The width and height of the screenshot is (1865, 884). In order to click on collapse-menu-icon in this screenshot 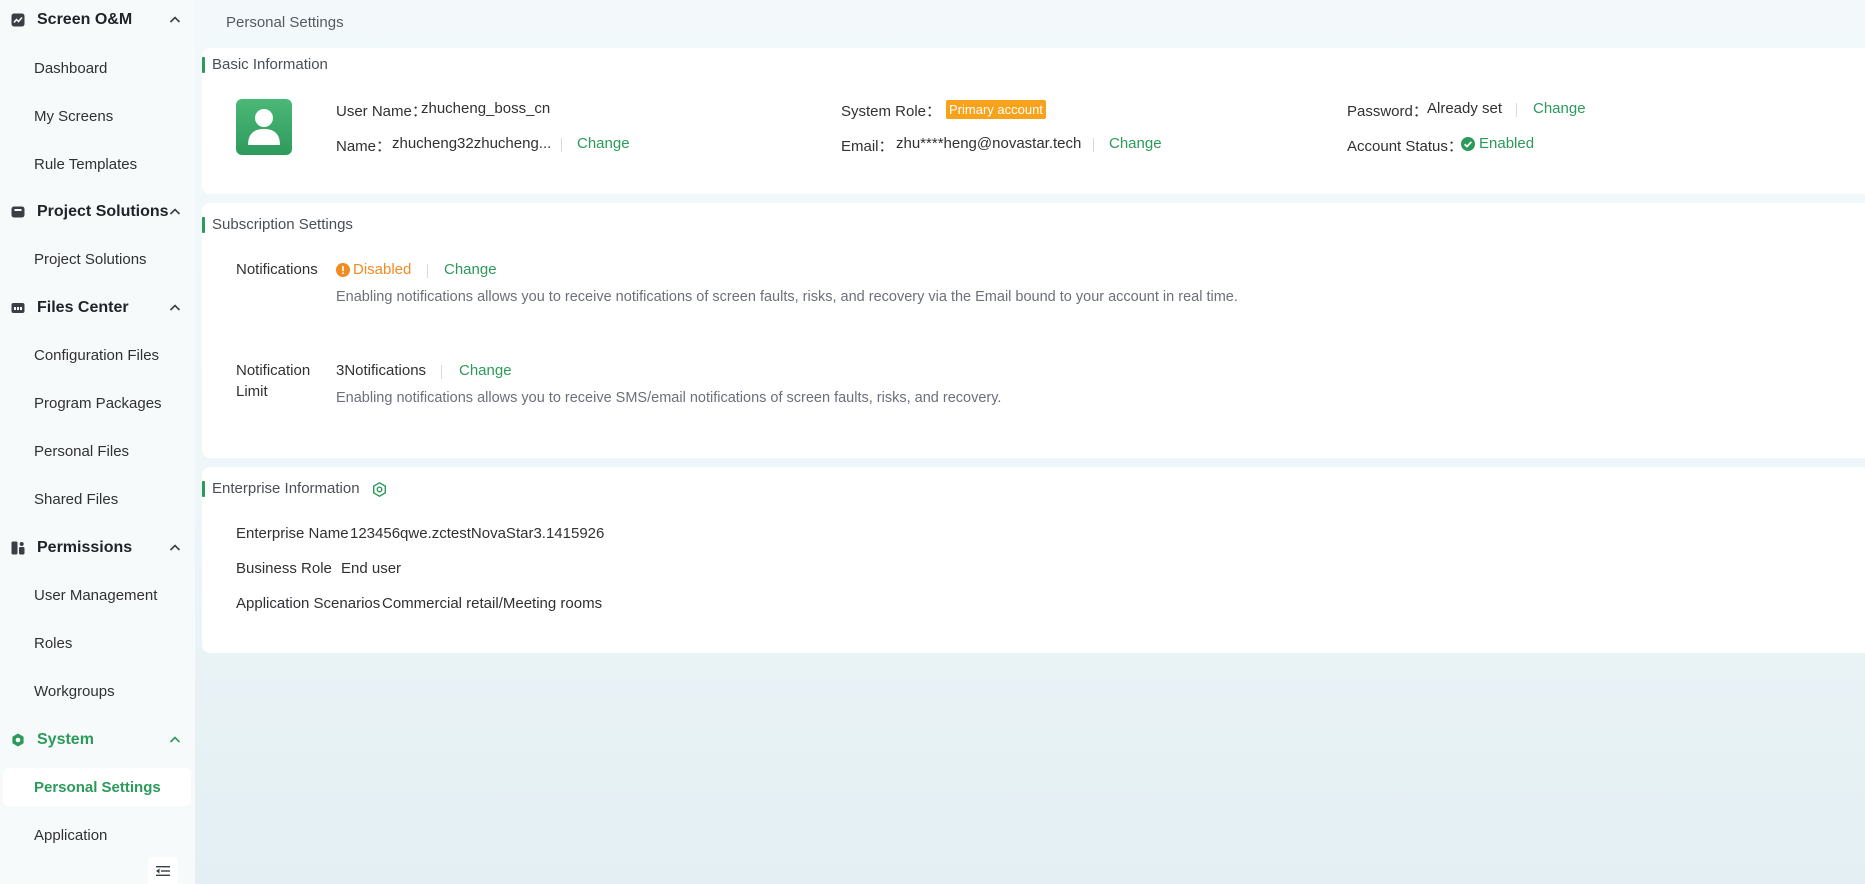, I will do `click(163, 870)`.